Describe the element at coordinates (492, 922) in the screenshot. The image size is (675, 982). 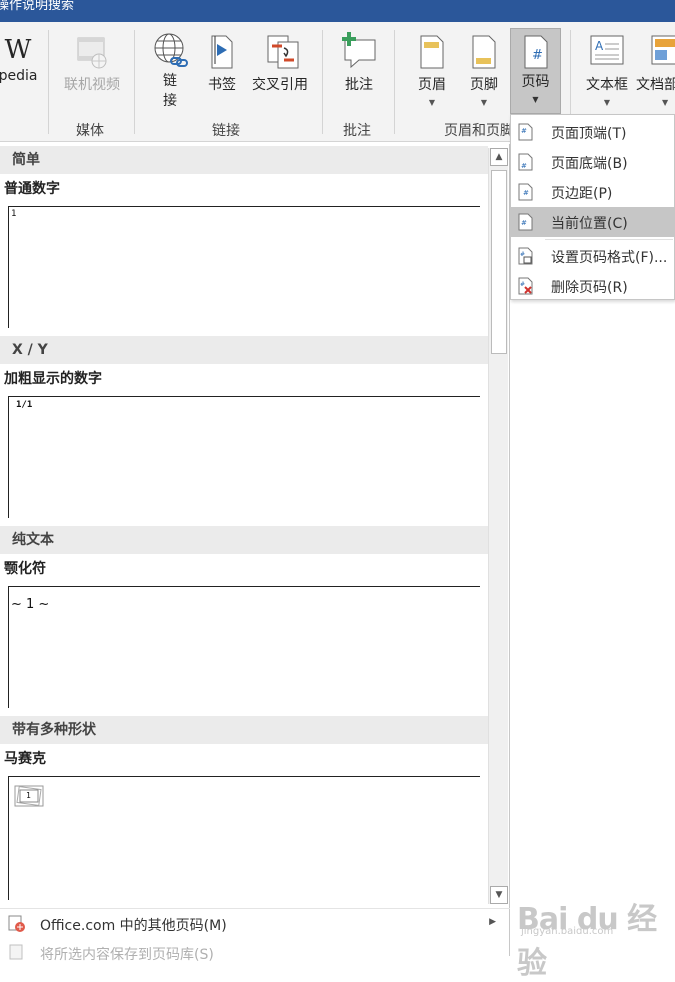
I see `submenu-arrow-icon: ▶` at that location.